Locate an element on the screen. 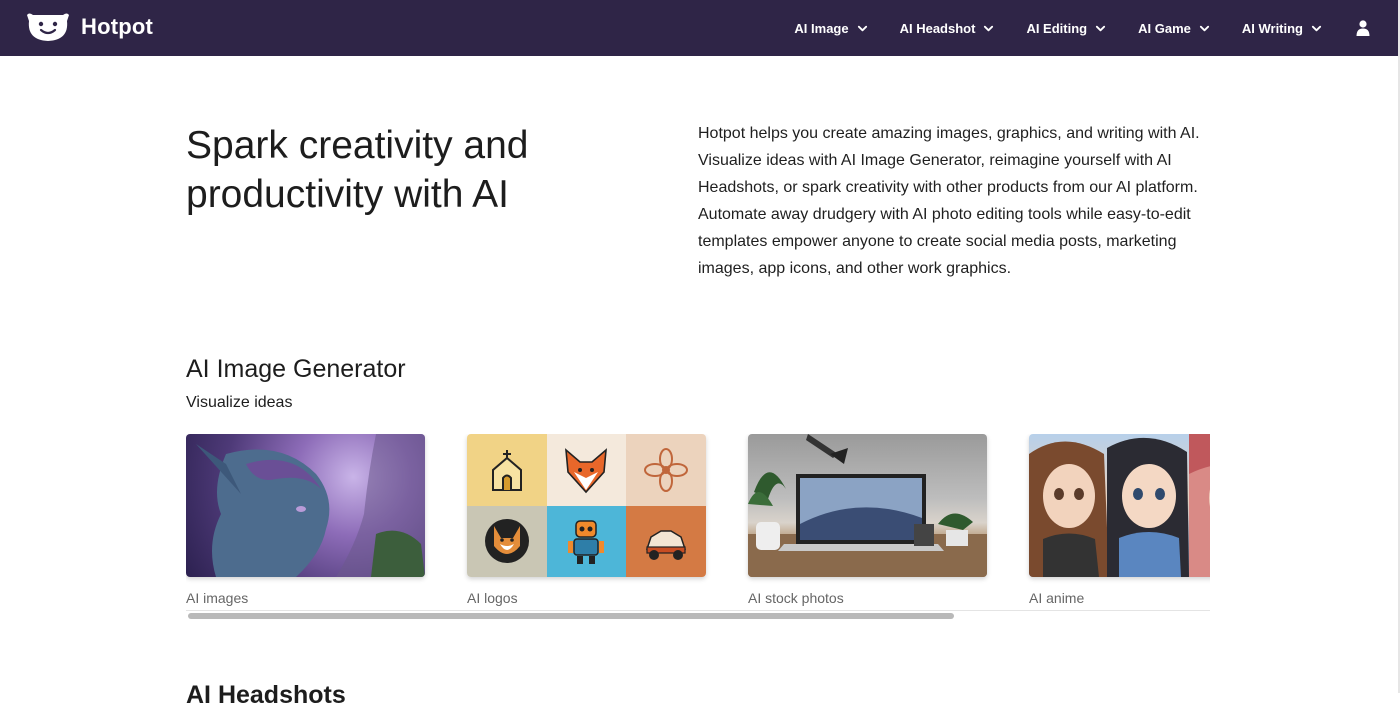  nav-item-ai-image: AI Image is located at coordinates (830, 28).